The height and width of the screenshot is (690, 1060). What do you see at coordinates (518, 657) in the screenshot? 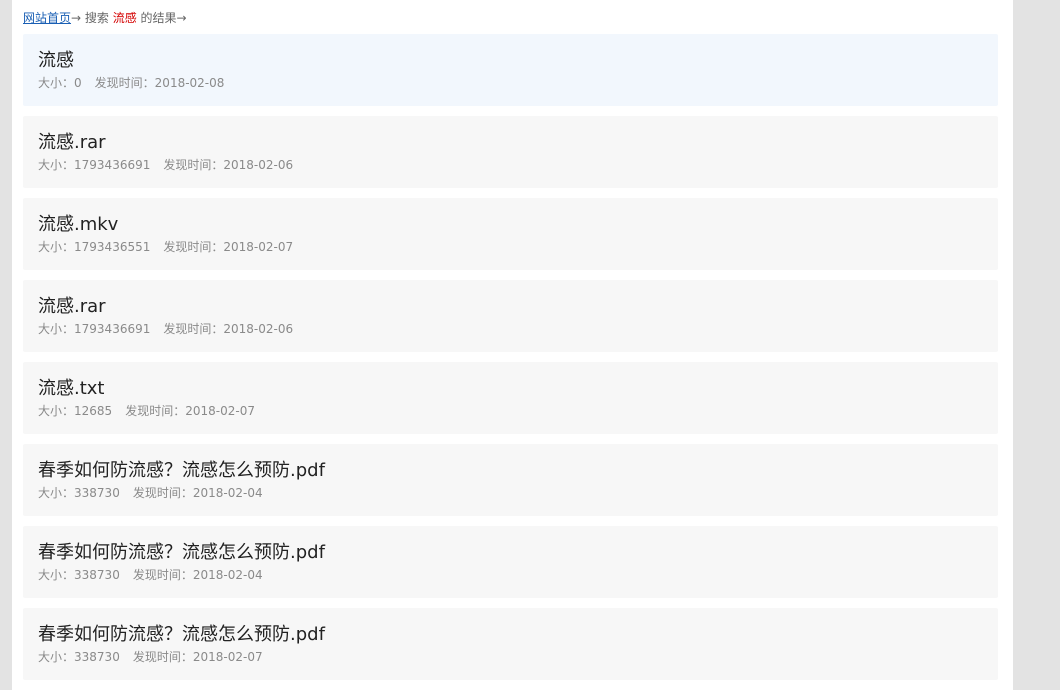
I see `result-meta: 大小：338730 发现时间：2018-02-07` at bounding box center [518, 657].